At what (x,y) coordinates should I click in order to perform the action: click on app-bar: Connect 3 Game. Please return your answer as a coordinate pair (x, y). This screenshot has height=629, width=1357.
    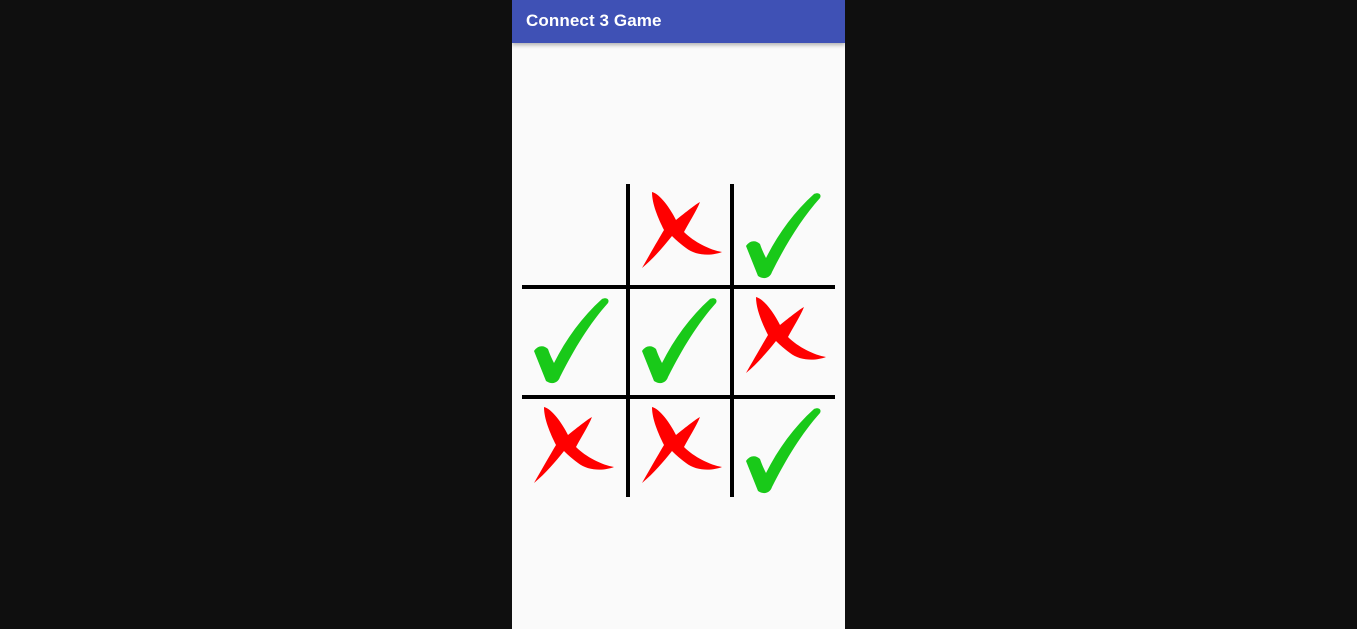
    Looking at the image, I should click on (678, 21).